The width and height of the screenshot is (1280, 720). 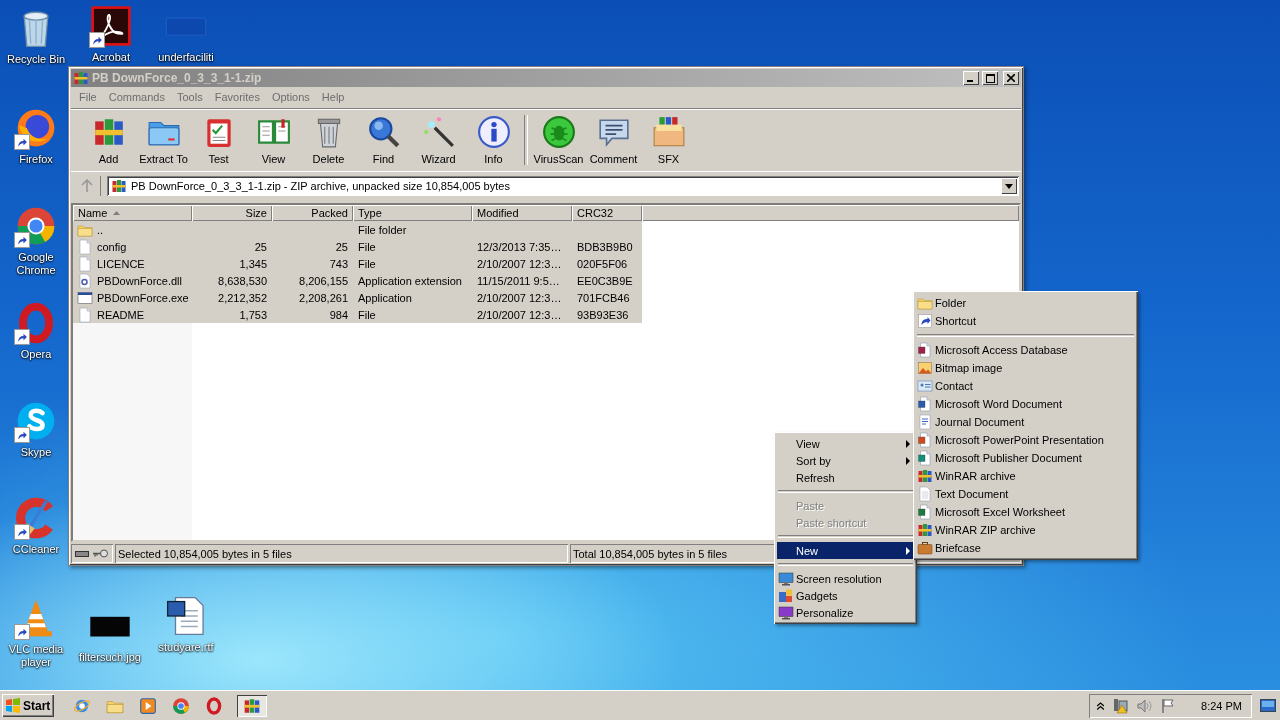 I want to click on toolbar-button: Delete, so click(x=328, y=140).